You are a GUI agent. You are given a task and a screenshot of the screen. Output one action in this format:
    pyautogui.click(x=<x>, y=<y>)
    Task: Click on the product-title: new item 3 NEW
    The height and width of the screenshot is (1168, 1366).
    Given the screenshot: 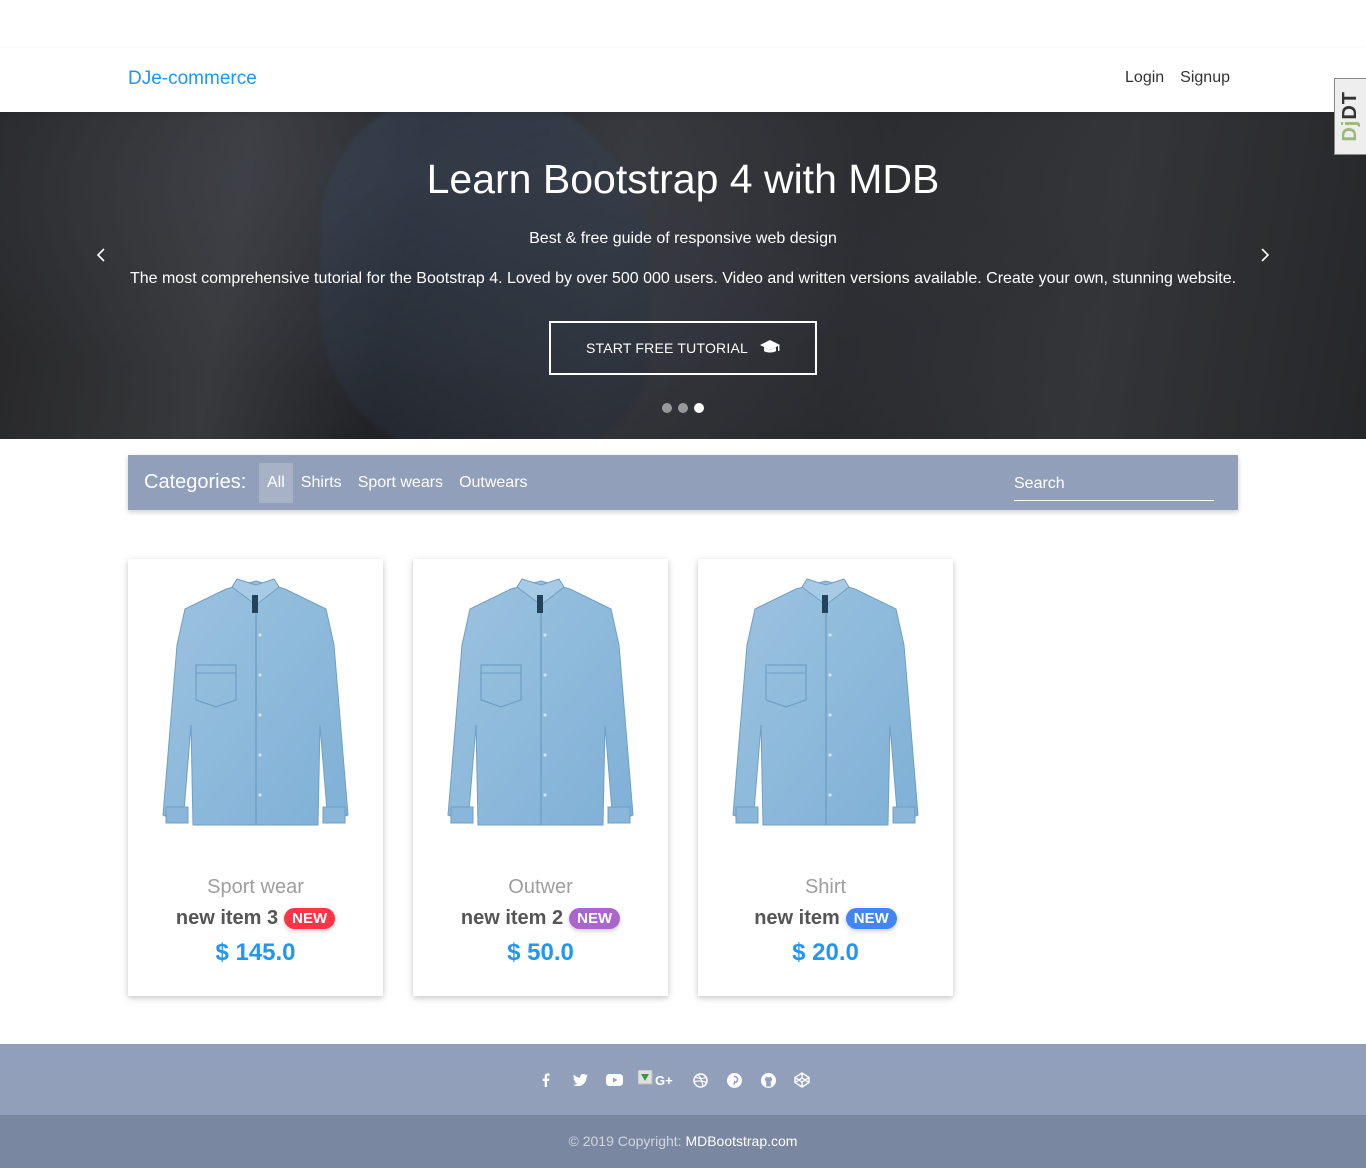 What is the action you would take?
    pyautogui.click(x=255, y=918)
    